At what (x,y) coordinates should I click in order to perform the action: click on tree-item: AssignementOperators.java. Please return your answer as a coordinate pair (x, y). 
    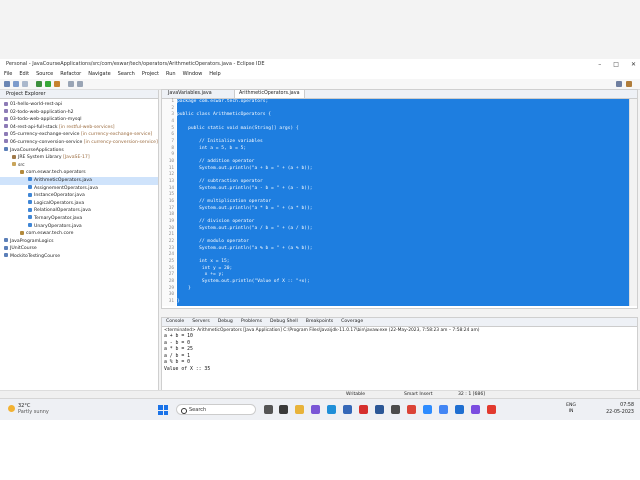
    Looking at the image, I should click on (79, 189).